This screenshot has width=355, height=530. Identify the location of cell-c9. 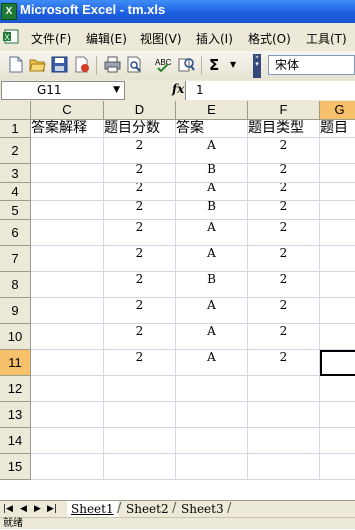
(67, 311).